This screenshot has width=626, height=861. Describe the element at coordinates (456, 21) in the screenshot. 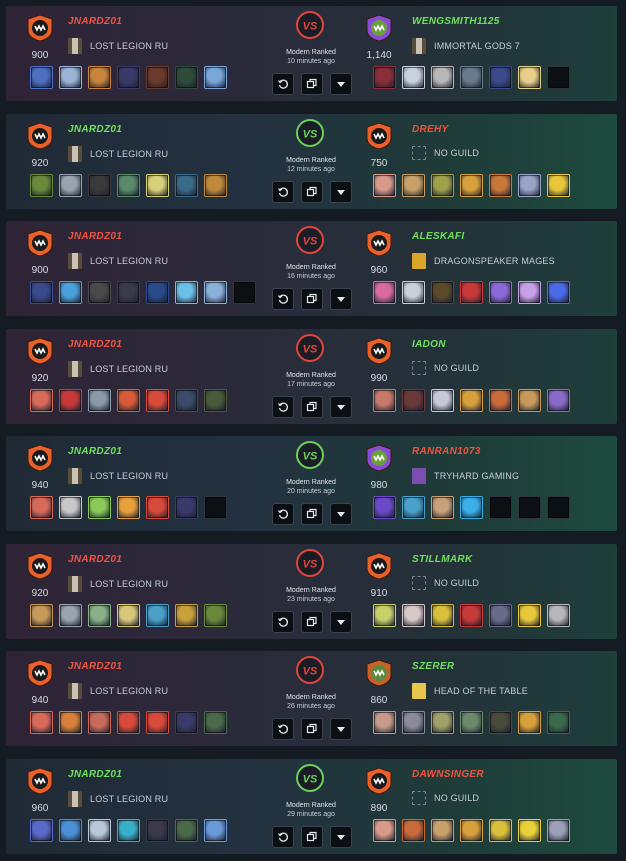

I see `player-name: WENGSMITH1125` at that location.